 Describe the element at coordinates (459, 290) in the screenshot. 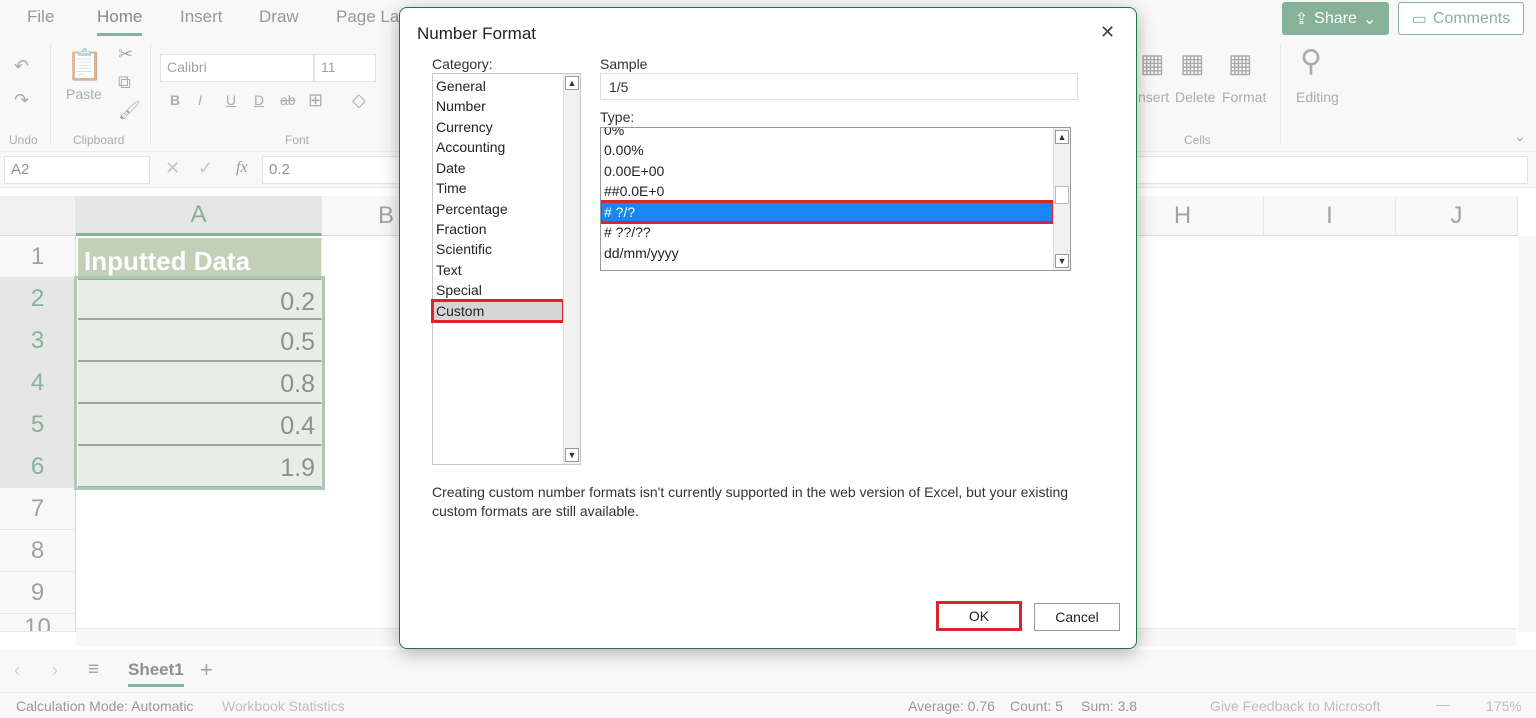

I see `category-special: Special` at that location.